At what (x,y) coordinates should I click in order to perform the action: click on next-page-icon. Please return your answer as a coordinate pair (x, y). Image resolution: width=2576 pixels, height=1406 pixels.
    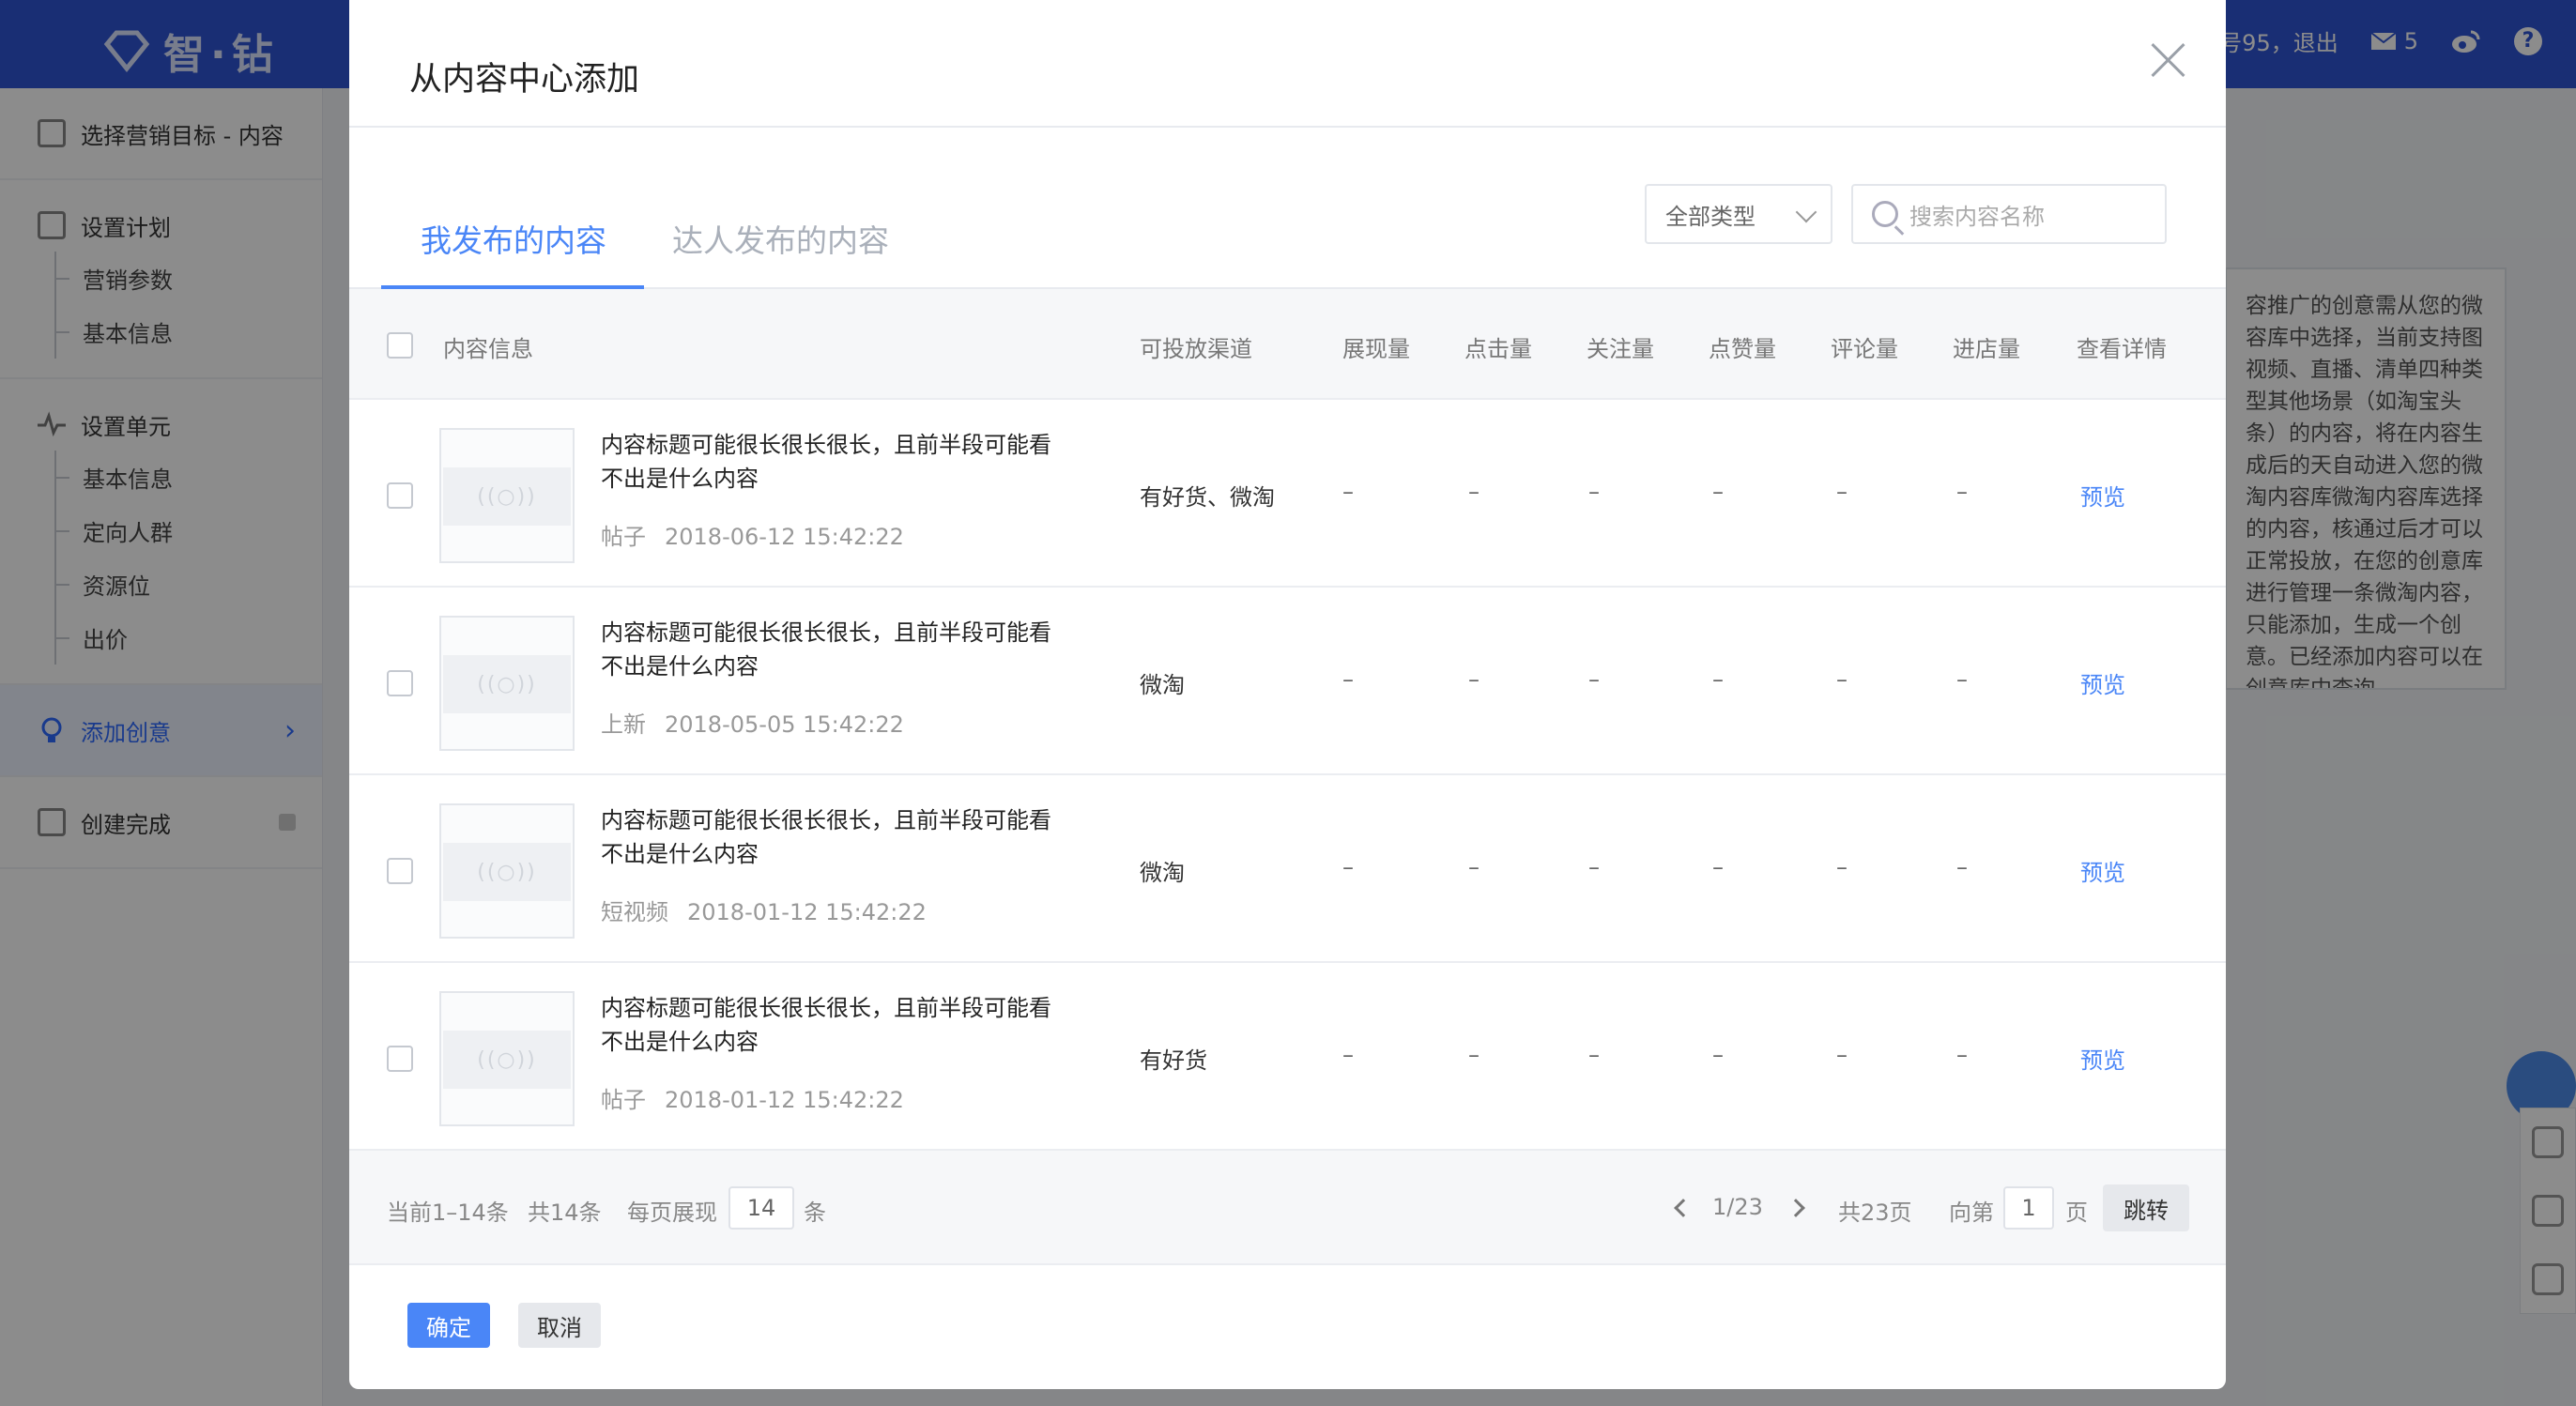
    Looking at the image, I should click on (1796, 1208).